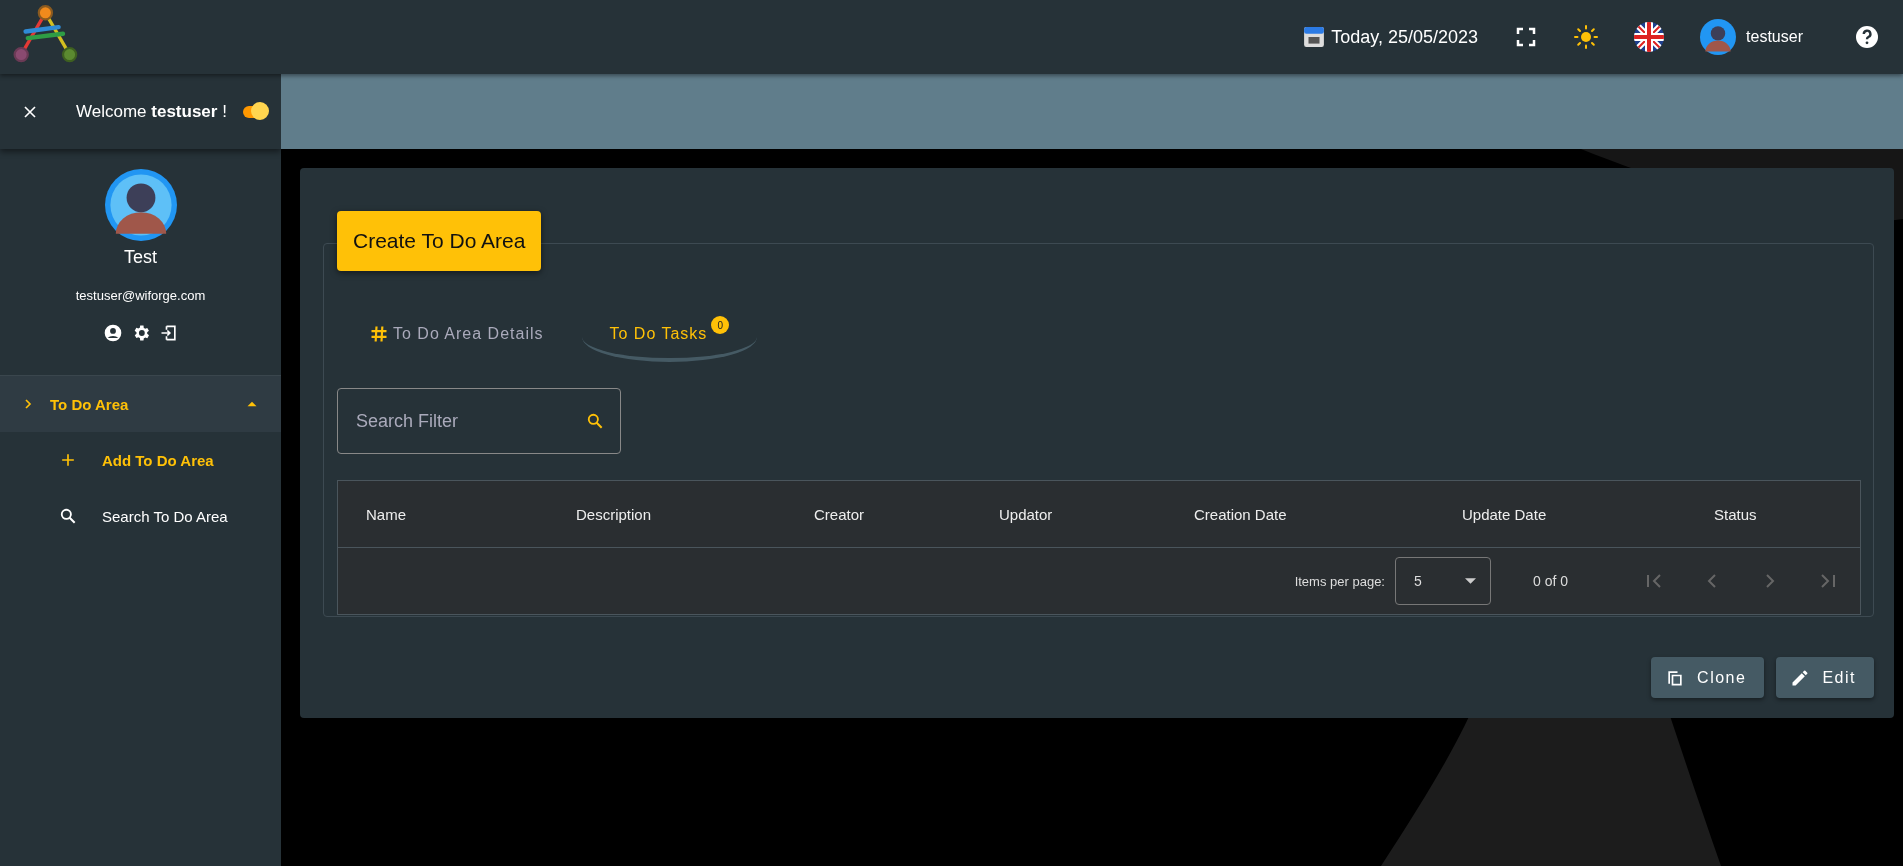  What do you see at coordinates (839, 514) in the screenshot?
I see `column-header: Creator` at bounding box center [839, 514].